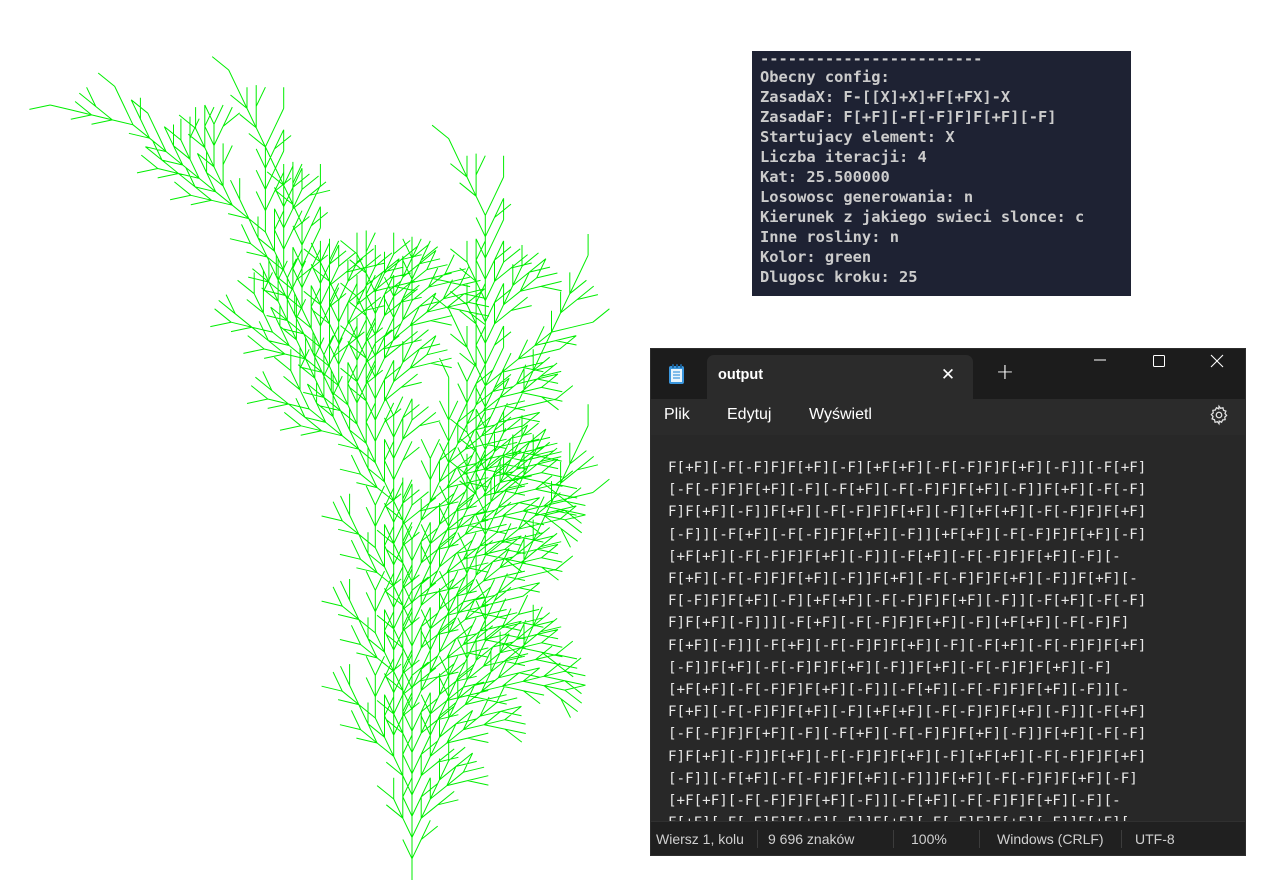 The height and width of the screenshot is (888, 1284). I want to click on console-line: ZasadaF: F[+F][-F[-F]F]F[+F][-F], so click(908, 117).